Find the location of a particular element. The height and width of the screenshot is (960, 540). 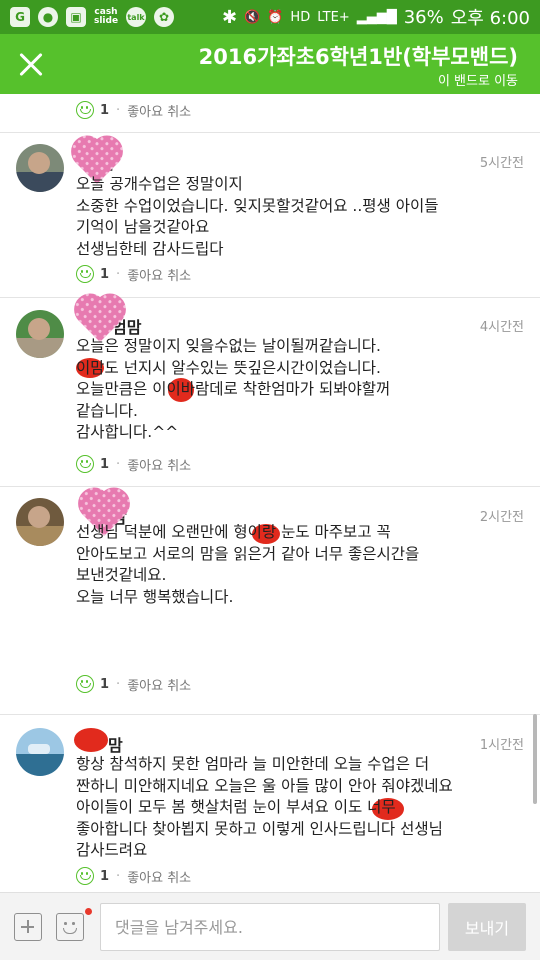

comment-line: 오늘 공개수업은 정말이지 is located at coordinates (159, 184).